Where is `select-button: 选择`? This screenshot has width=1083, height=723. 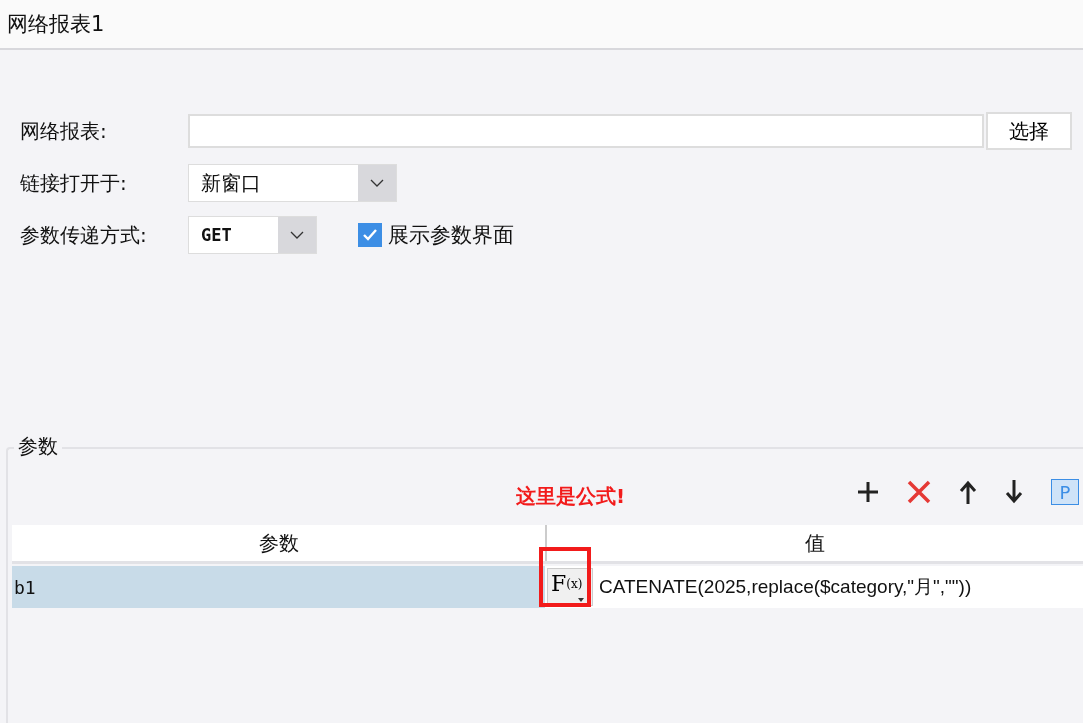 select-button: 选择 is located at coordinates (1029, 131).